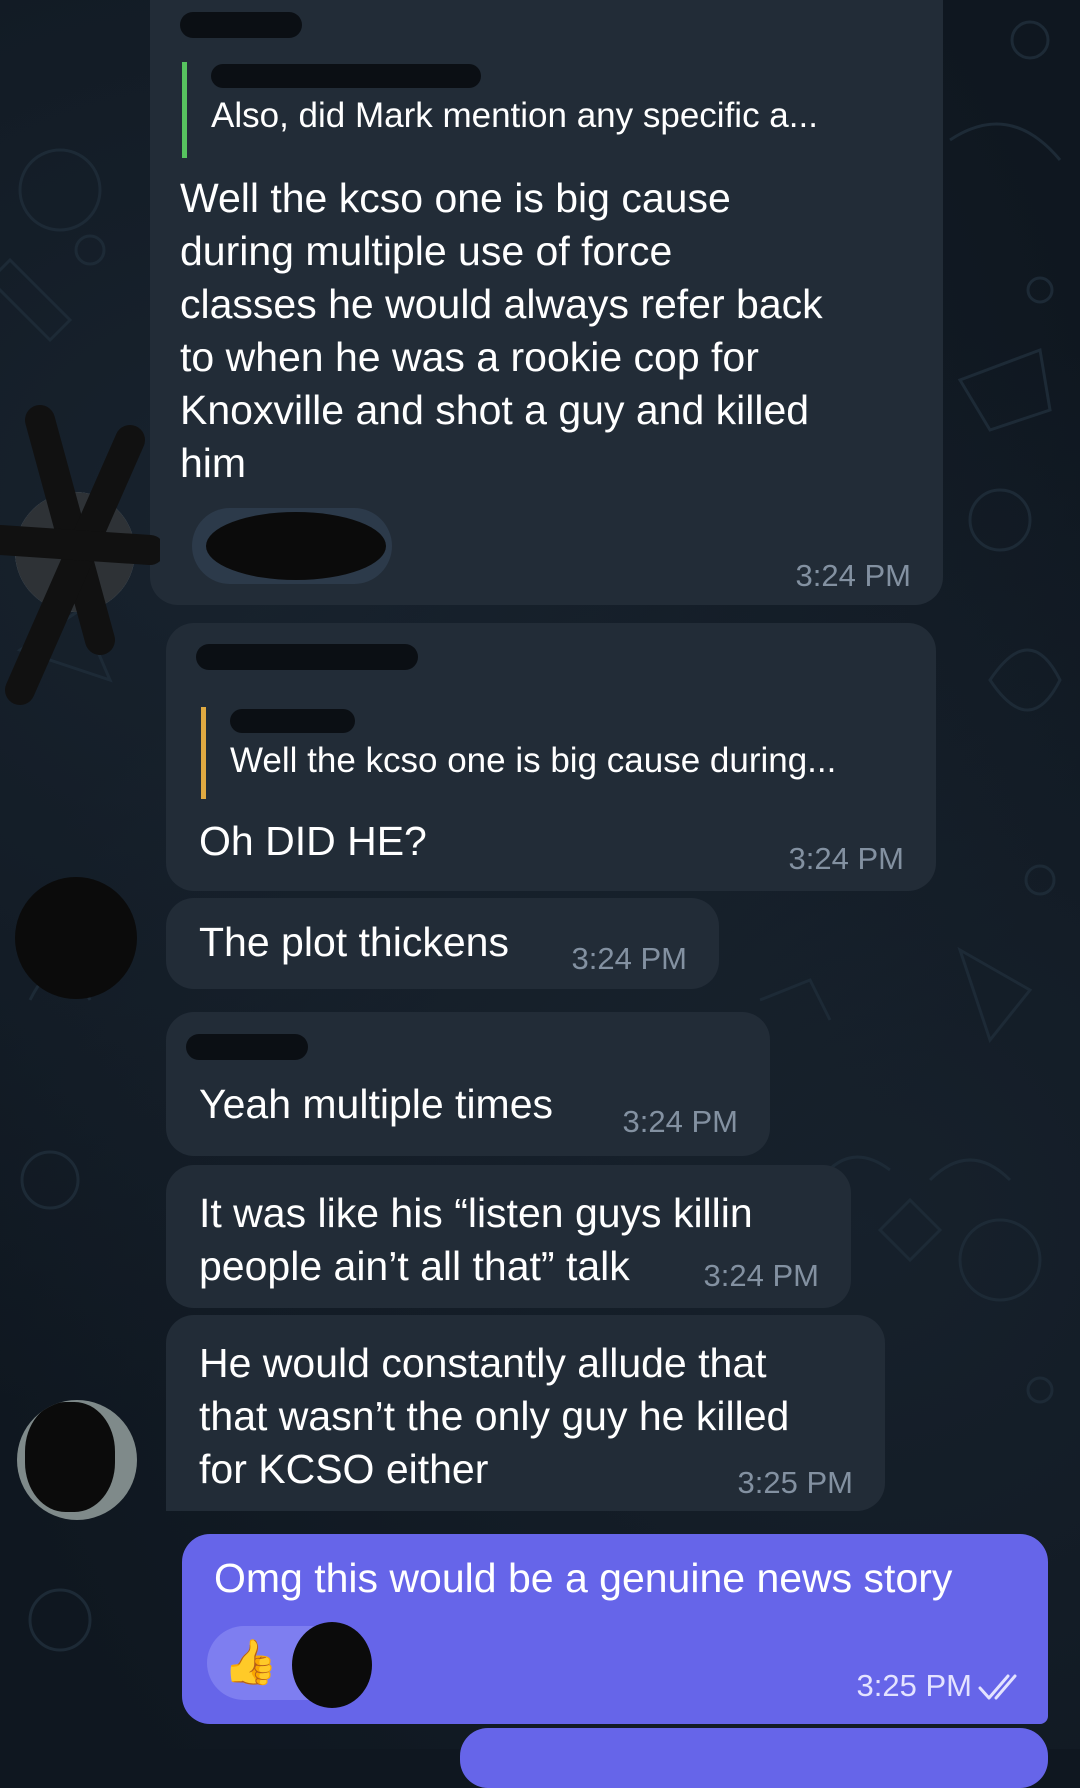 The height and width of the screenshot is (1788, 1080). What do you see at coordinates (583, 1578) in the screenshot?
I see `message-text-line: Omg this would be a genuine news story` at bounding box center [583, 1578].